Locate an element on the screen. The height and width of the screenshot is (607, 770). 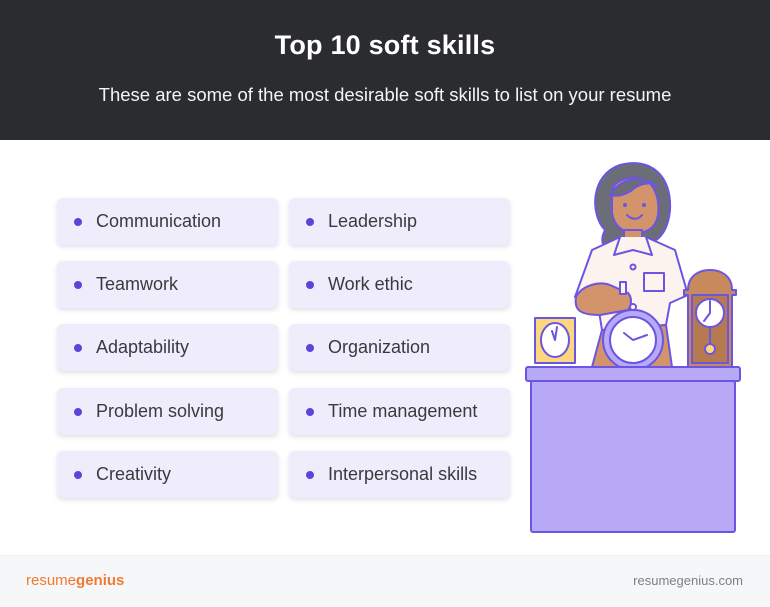
skill-card: Organization is located at coordinates (399, 347).